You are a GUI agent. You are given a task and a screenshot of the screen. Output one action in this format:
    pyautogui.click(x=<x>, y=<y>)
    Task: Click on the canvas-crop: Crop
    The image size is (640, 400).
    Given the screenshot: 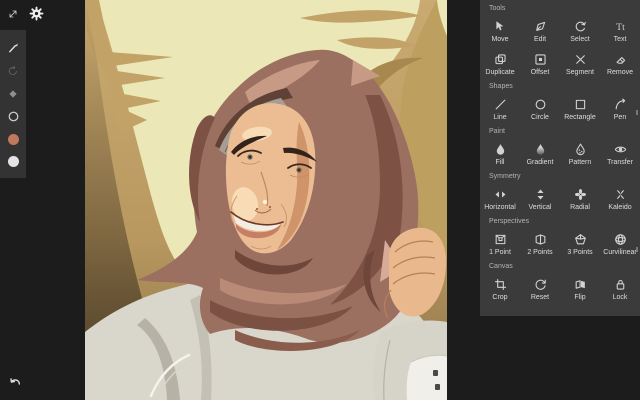 What is the action you would take?
    pyautogui.click(x=500, y=289)
    